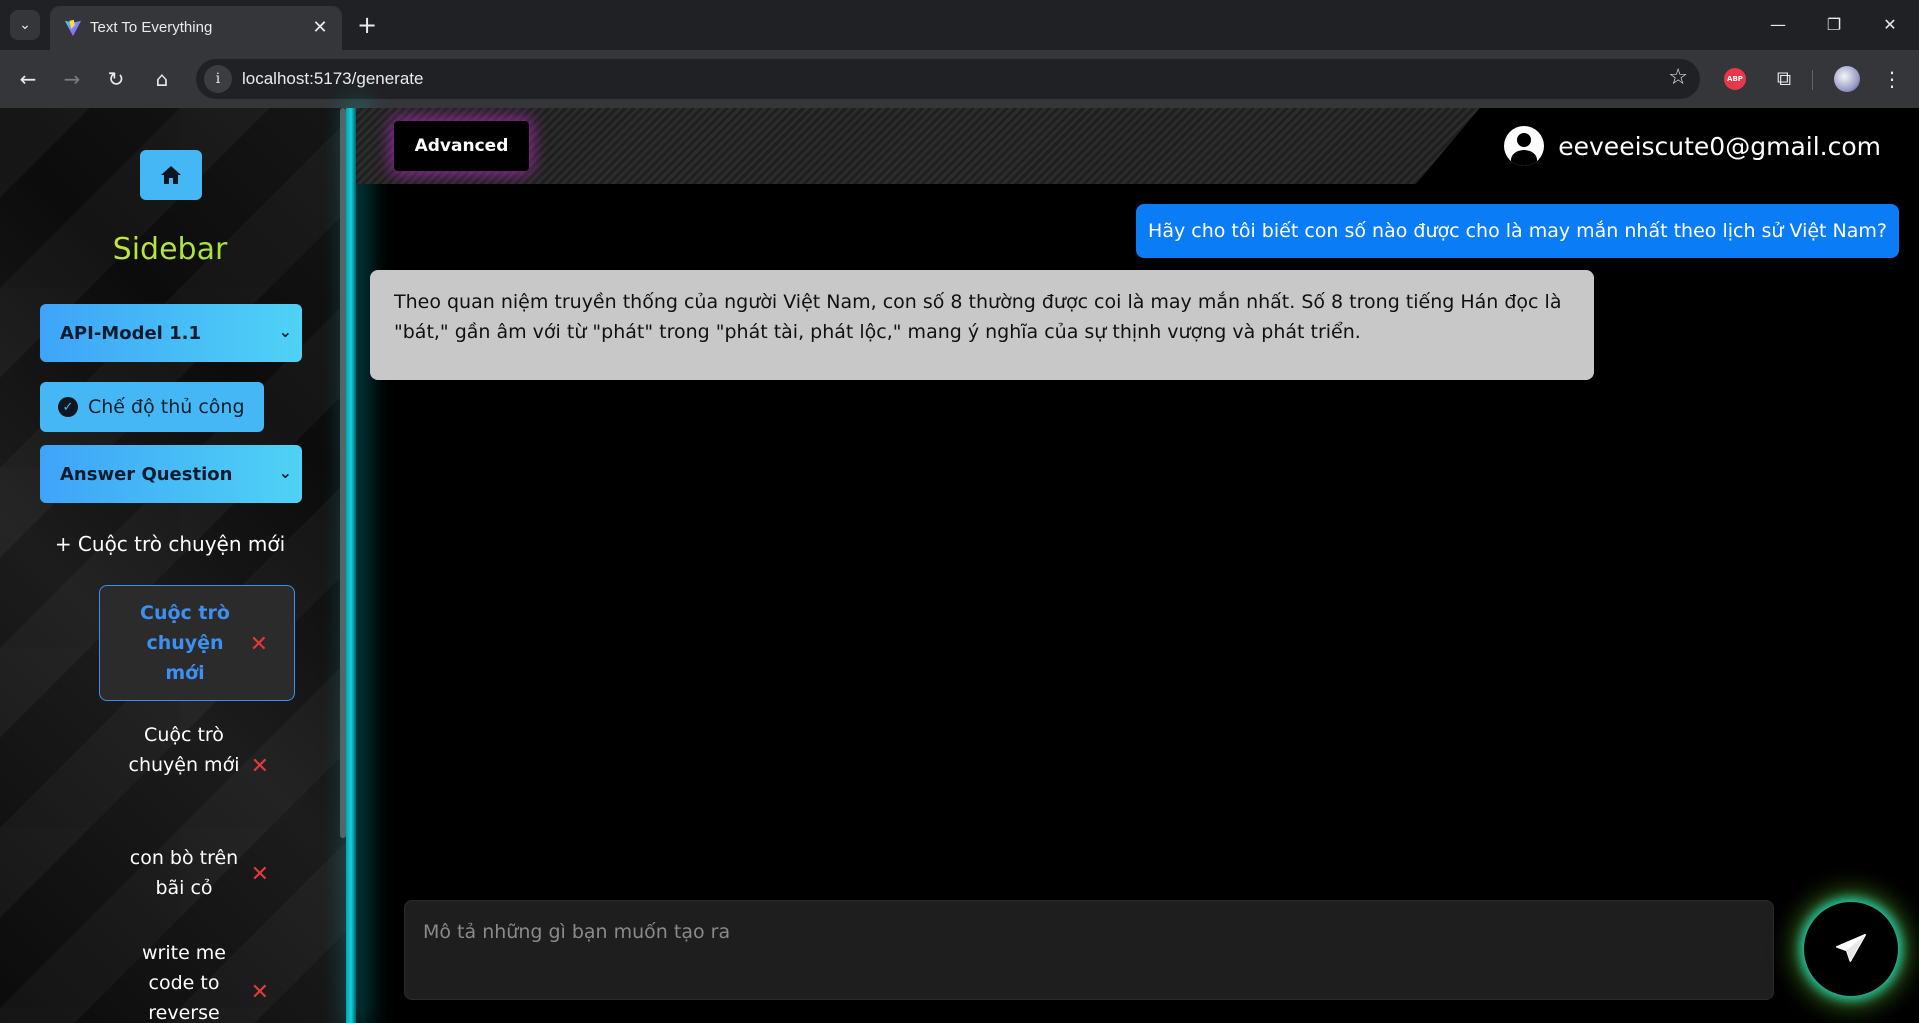 This screenshot has width=1919, height=1023. What do you see at coordinates (73, 28) in the screenshot?
I see `vite-favicon-icon` at bounding box center [73, 28].